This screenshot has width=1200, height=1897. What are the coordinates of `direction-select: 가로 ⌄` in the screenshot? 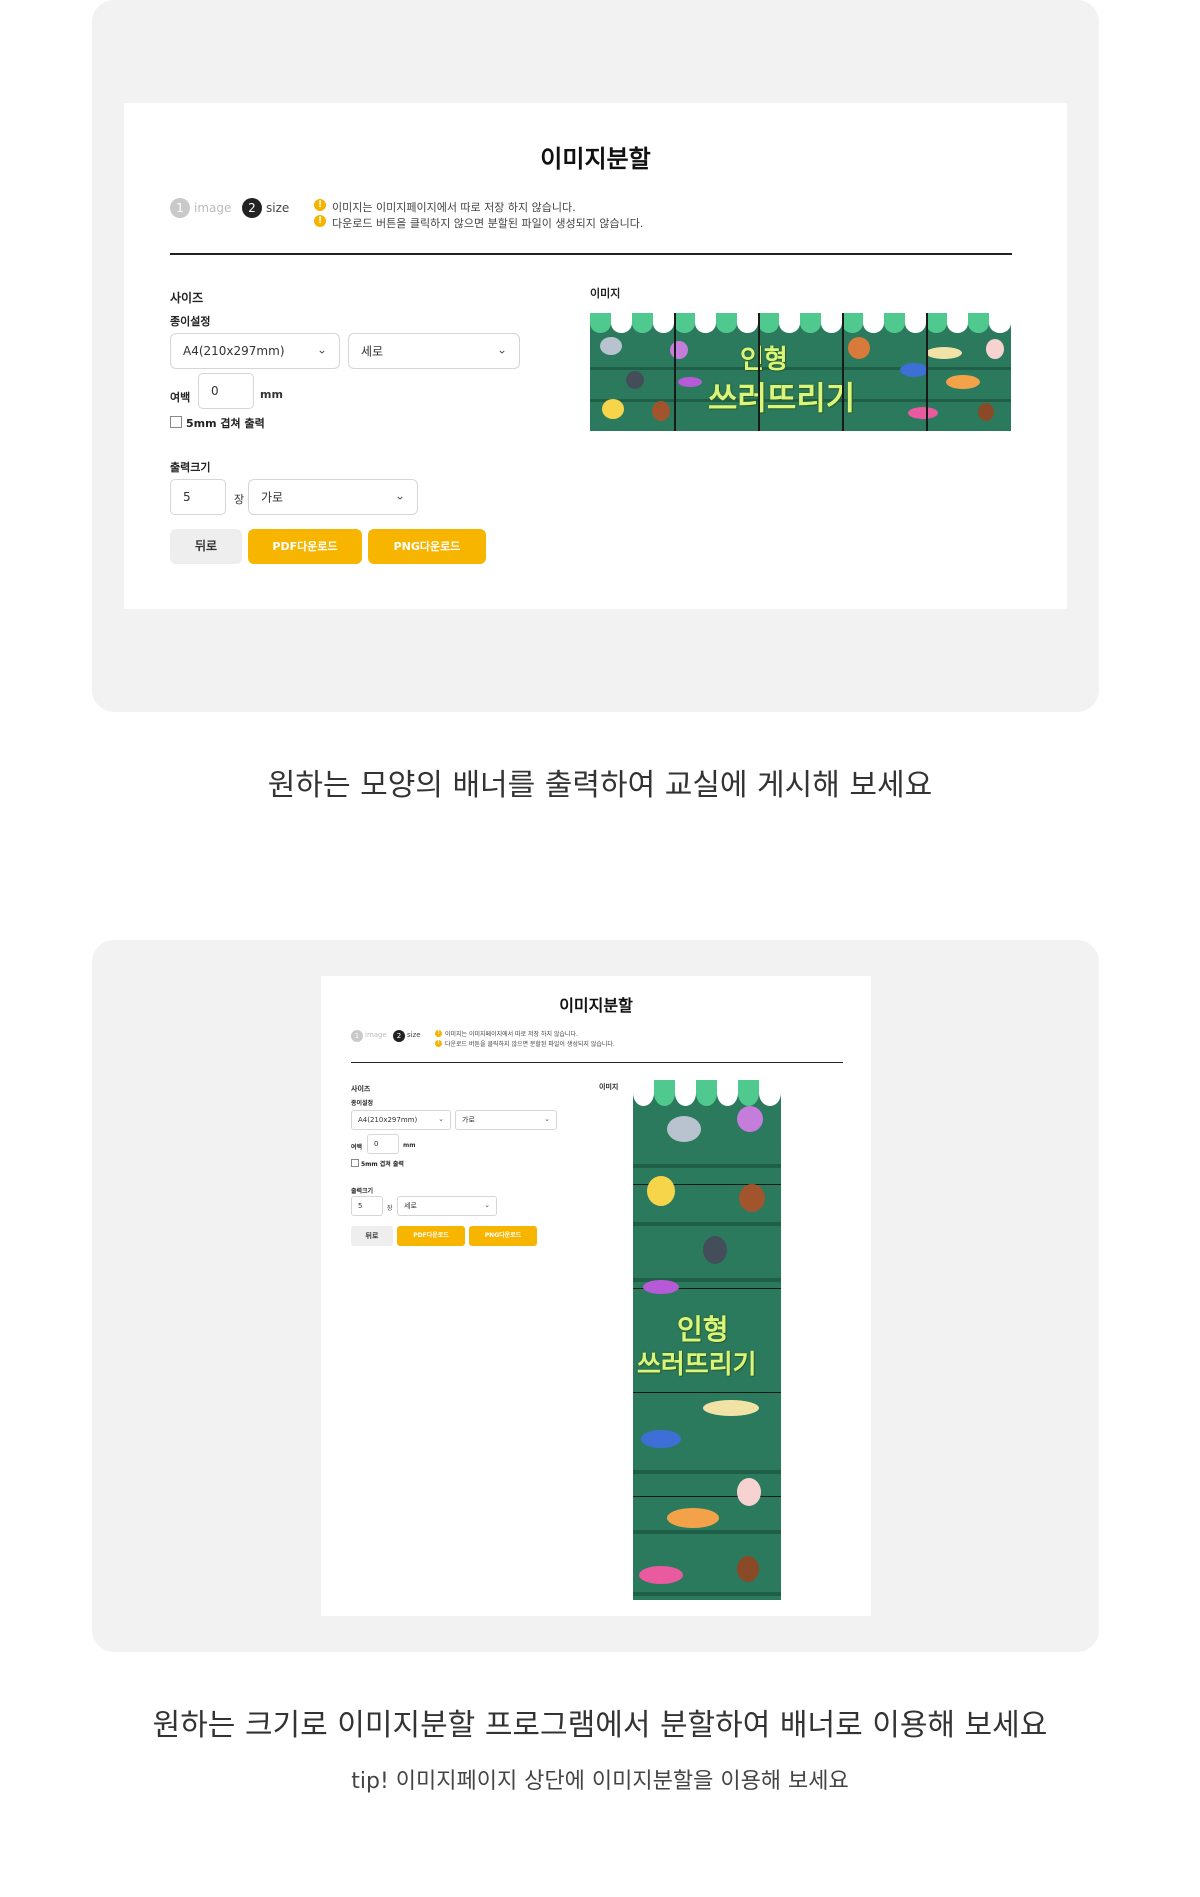 It's located at (333, 497).